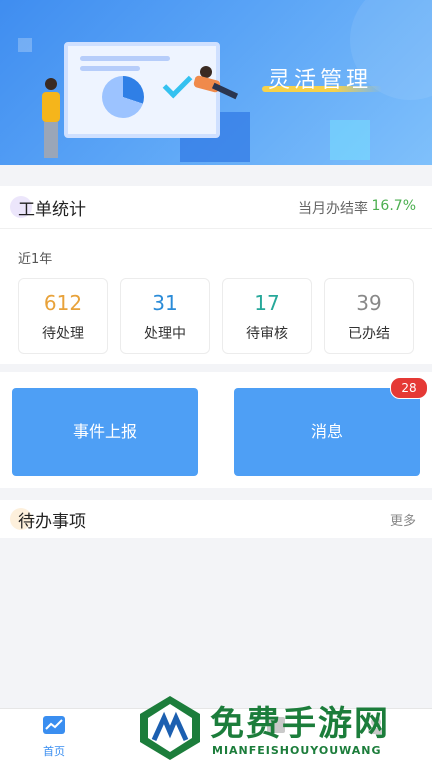  I want to click on stat-under-review: 17 待审核, so click(267, 316).